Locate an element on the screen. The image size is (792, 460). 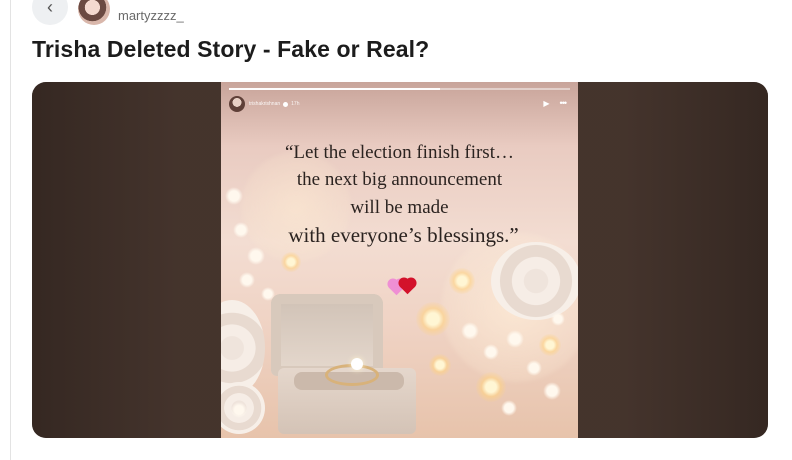
story-username: trishakrishnan is located at coordinates (264, 104).